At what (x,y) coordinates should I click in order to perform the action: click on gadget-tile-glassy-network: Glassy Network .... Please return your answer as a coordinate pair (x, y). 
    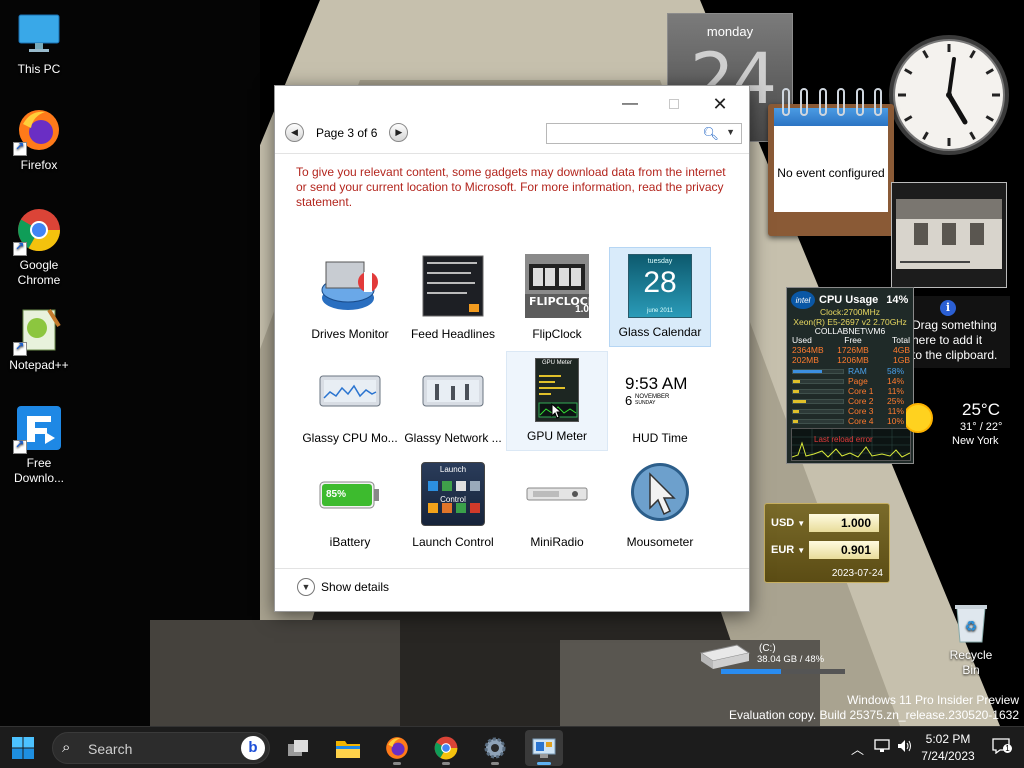
    Looking at the image, I should click on (453, 402).